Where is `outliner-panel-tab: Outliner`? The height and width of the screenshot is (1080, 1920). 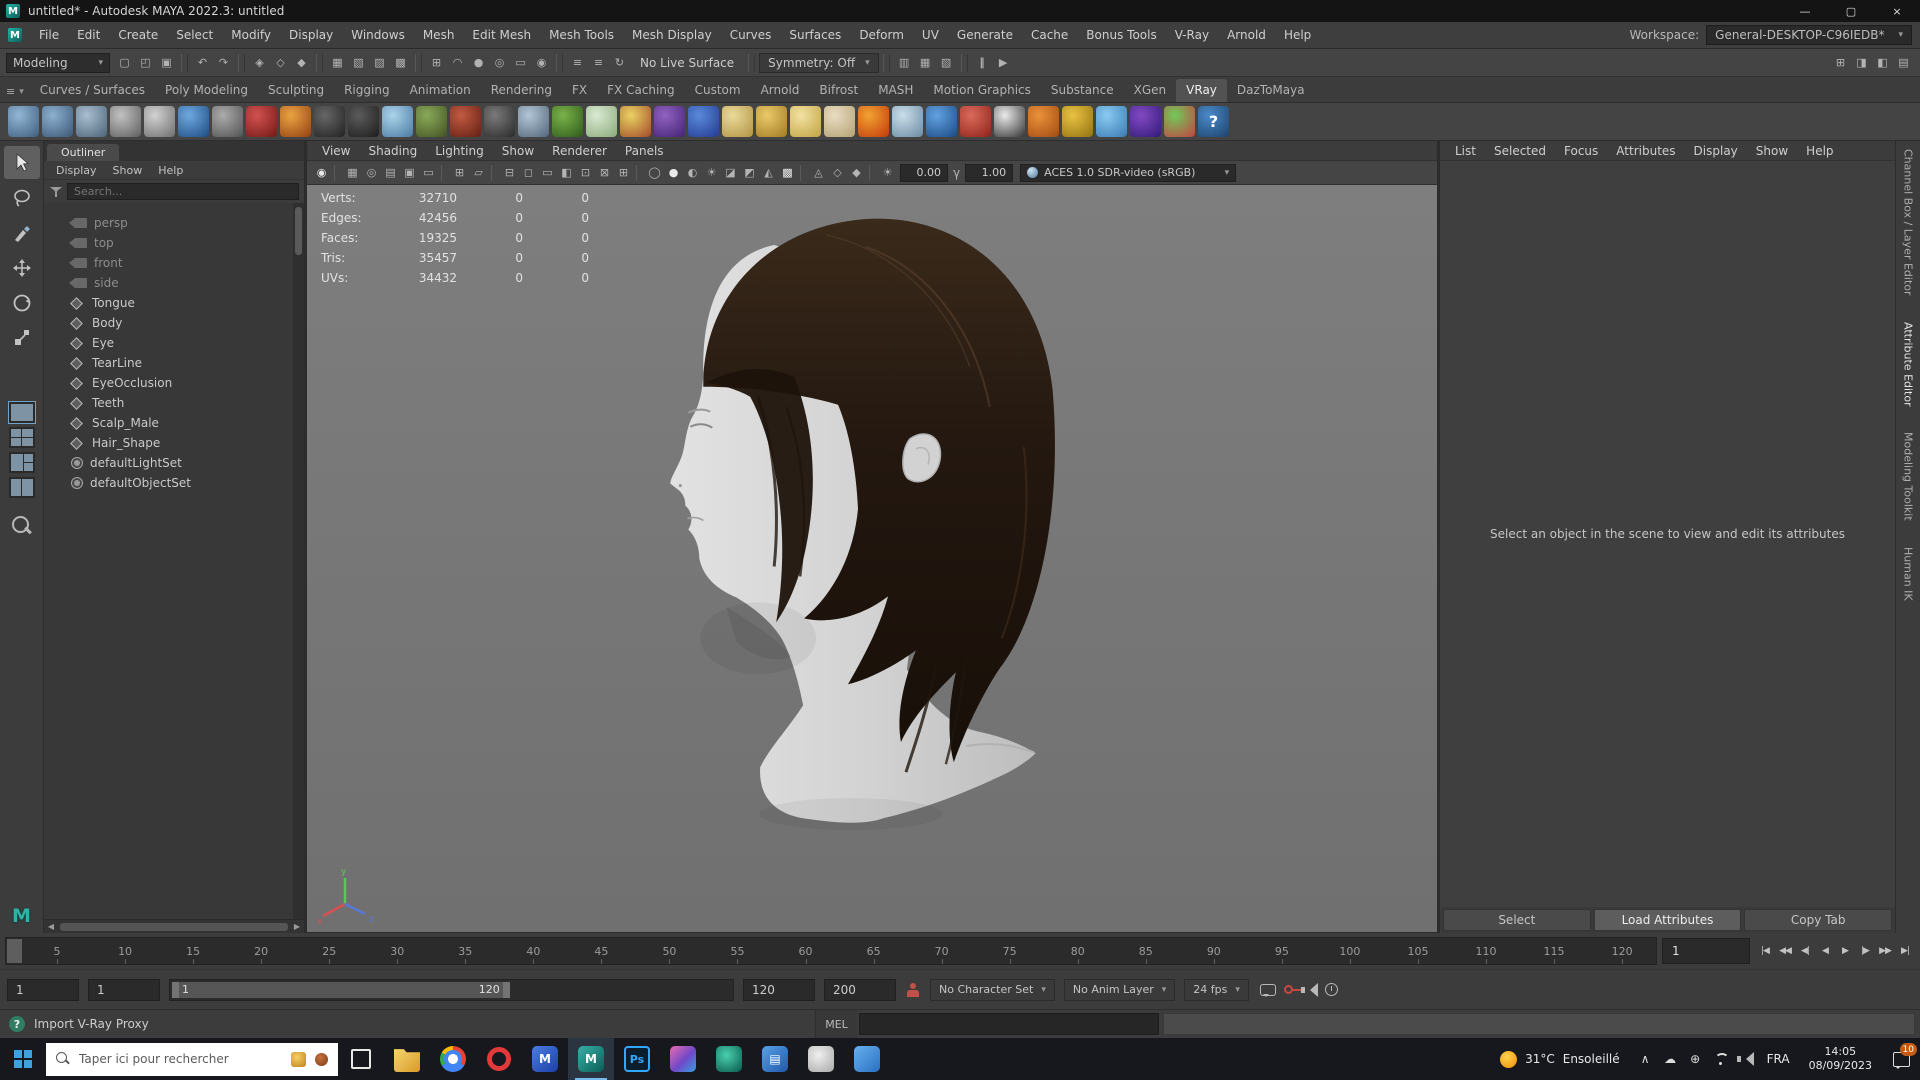
outliner-panel-tab: Outliner is located at coordinates (83, 152).